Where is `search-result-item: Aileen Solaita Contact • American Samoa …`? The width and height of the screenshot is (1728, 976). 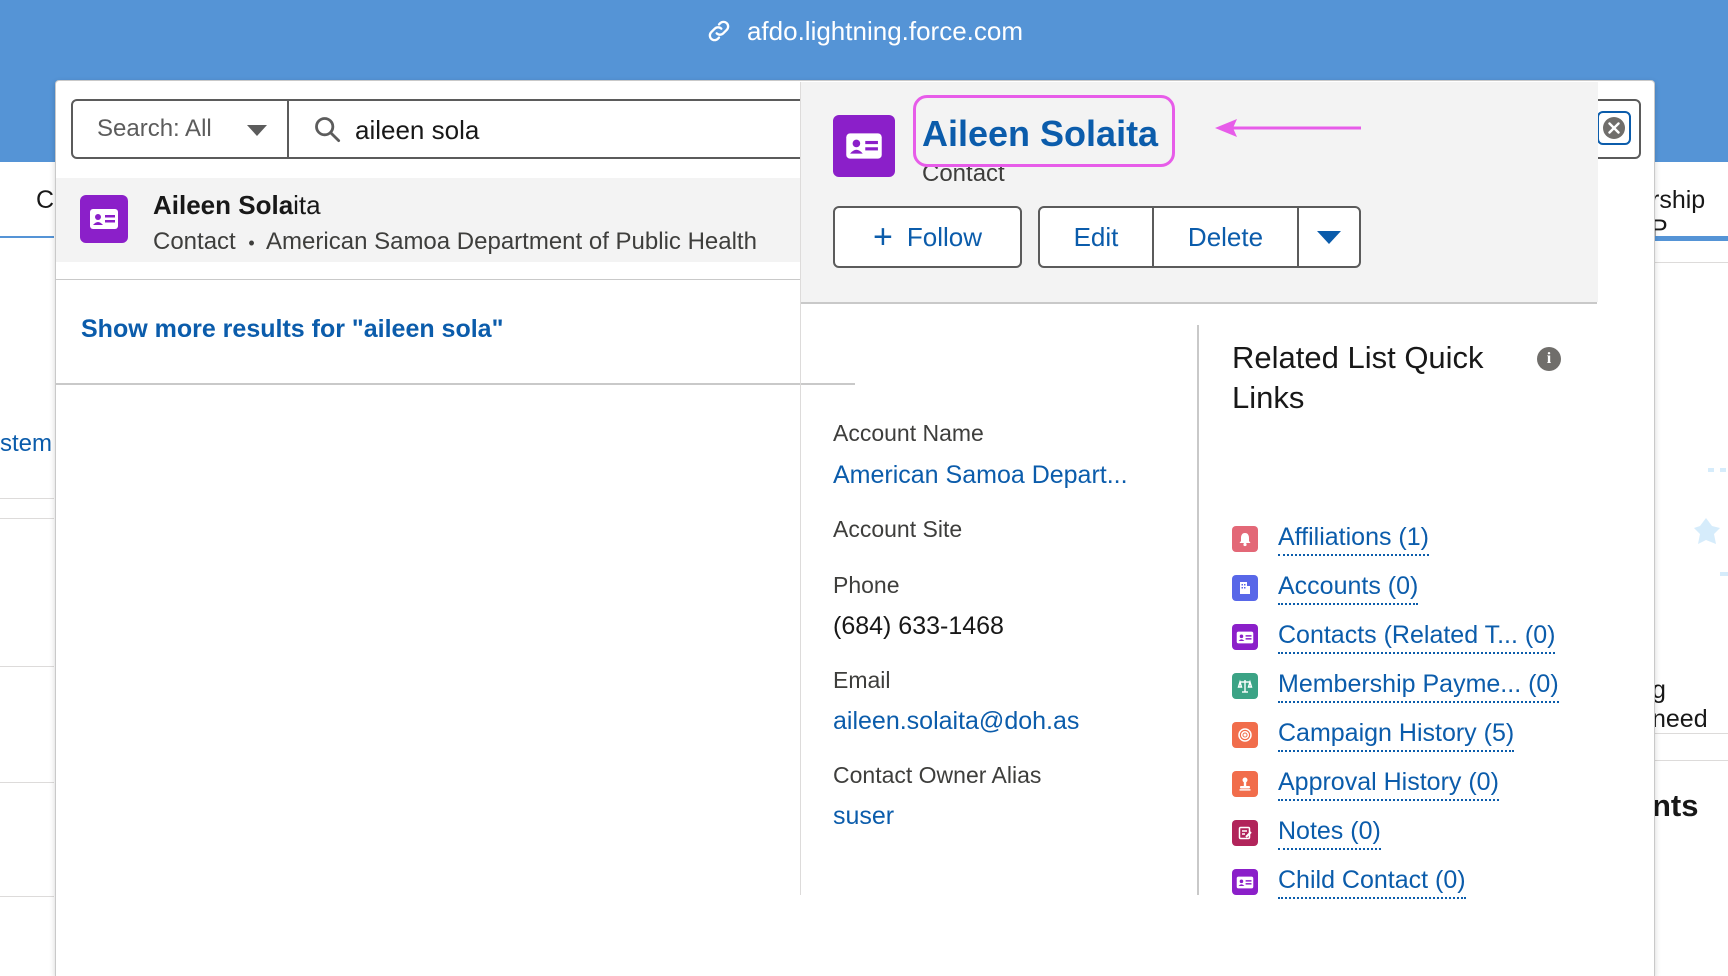
search-result-item: Aileen Solaita Contact • American Samoa … is located at coordinates (455, 220).